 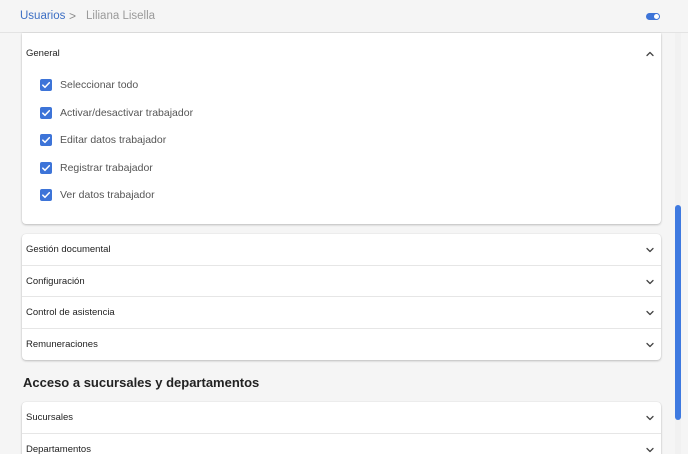 I want to click on accordion-sucursales: Sucursales, so click(x=341, y=418).